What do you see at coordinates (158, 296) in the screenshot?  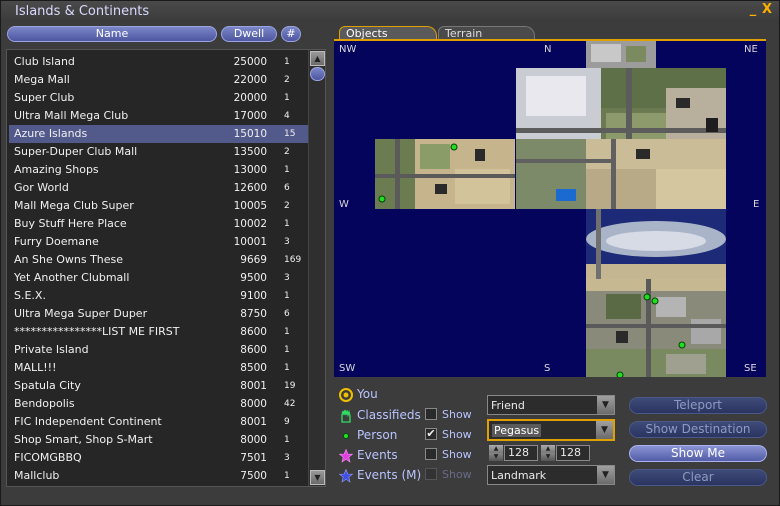 I see `table-row: S.E.X. 9100 1` at bounding box center [158, 296].